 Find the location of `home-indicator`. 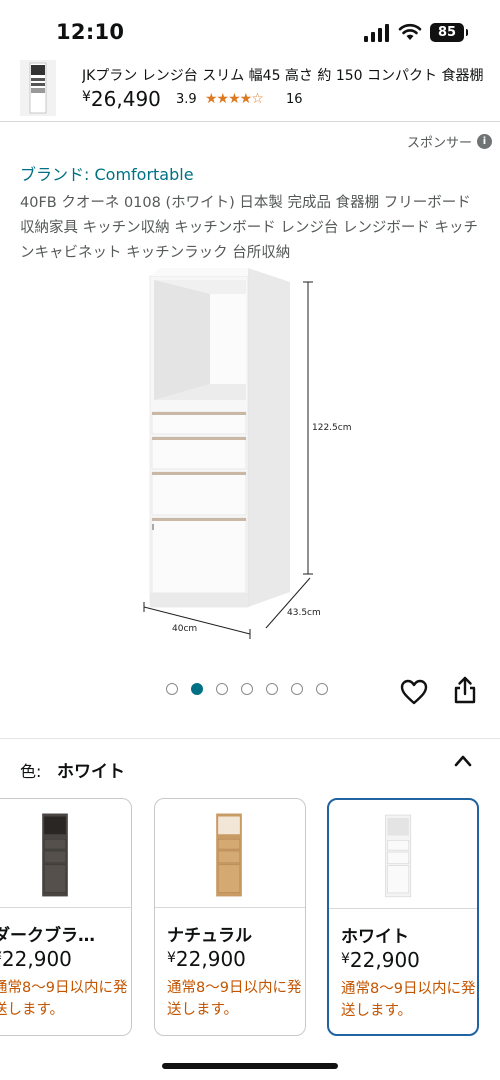

home-indicator is located at coordinates (250, 1066).